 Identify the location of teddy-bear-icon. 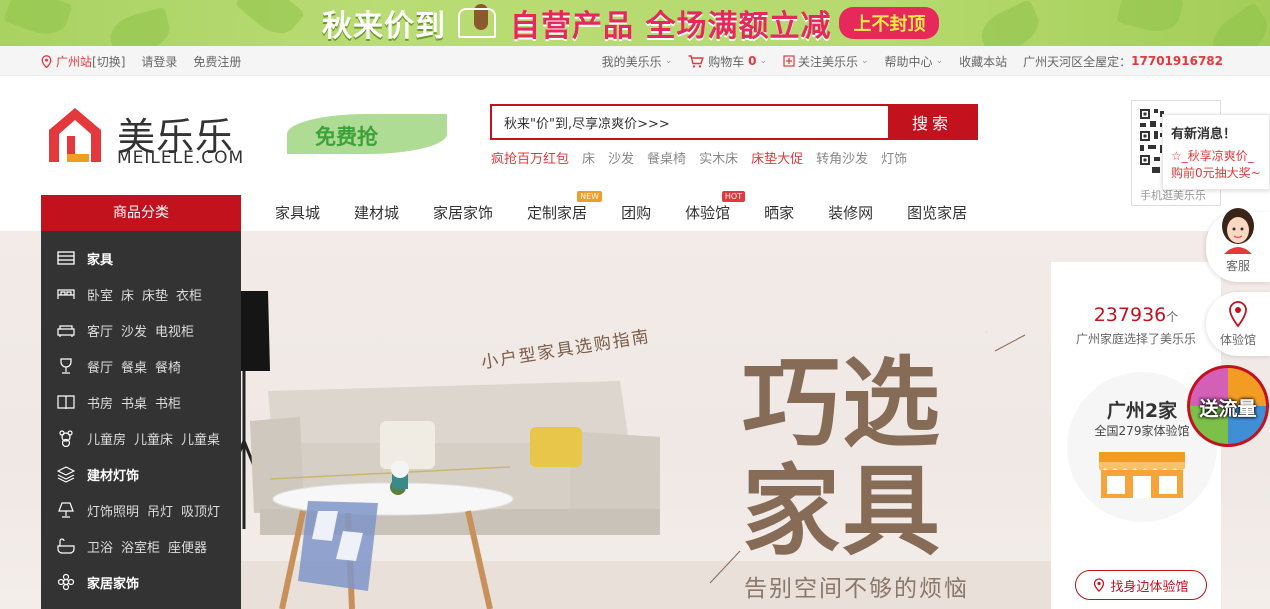
(66, 438).